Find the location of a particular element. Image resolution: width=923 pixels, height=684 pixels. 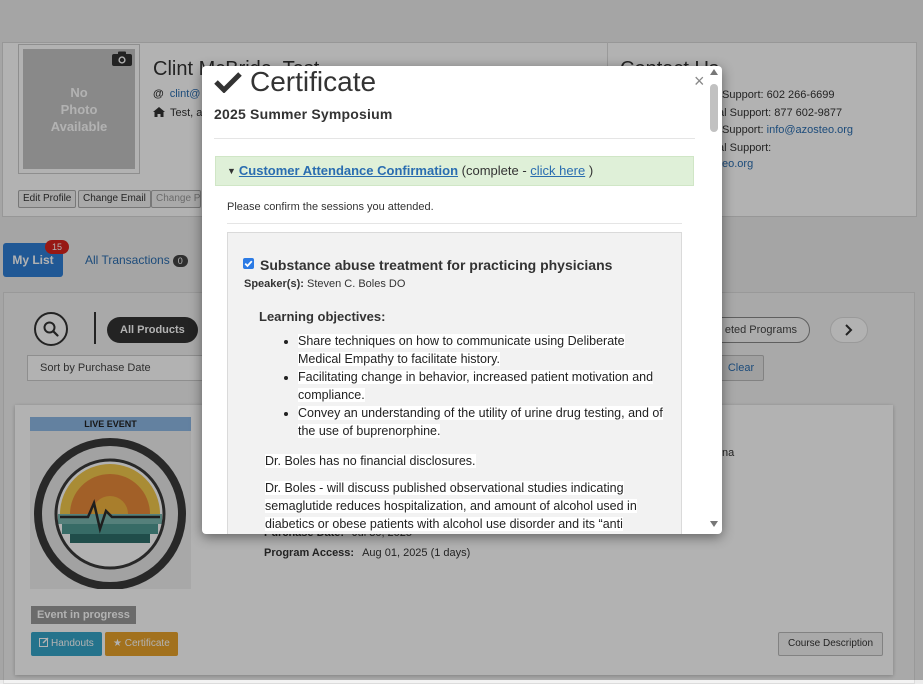

speaker-label: Speaker(s): is located at coordinates (274, 284).